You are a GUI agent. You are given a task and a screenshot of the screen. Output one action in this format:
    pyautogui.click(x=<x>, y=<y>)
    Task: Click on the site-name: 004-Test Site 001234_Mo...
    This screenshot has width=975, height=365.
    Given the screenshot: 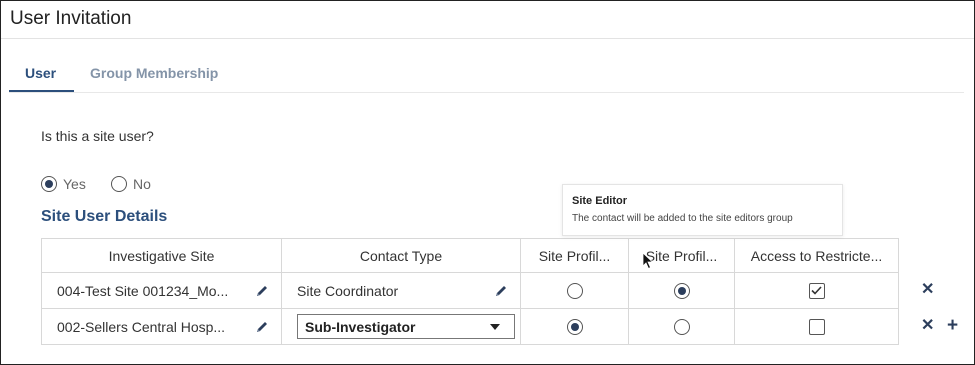 What is the action you would take?
    pyautogui.click(x=143, y=290)
    